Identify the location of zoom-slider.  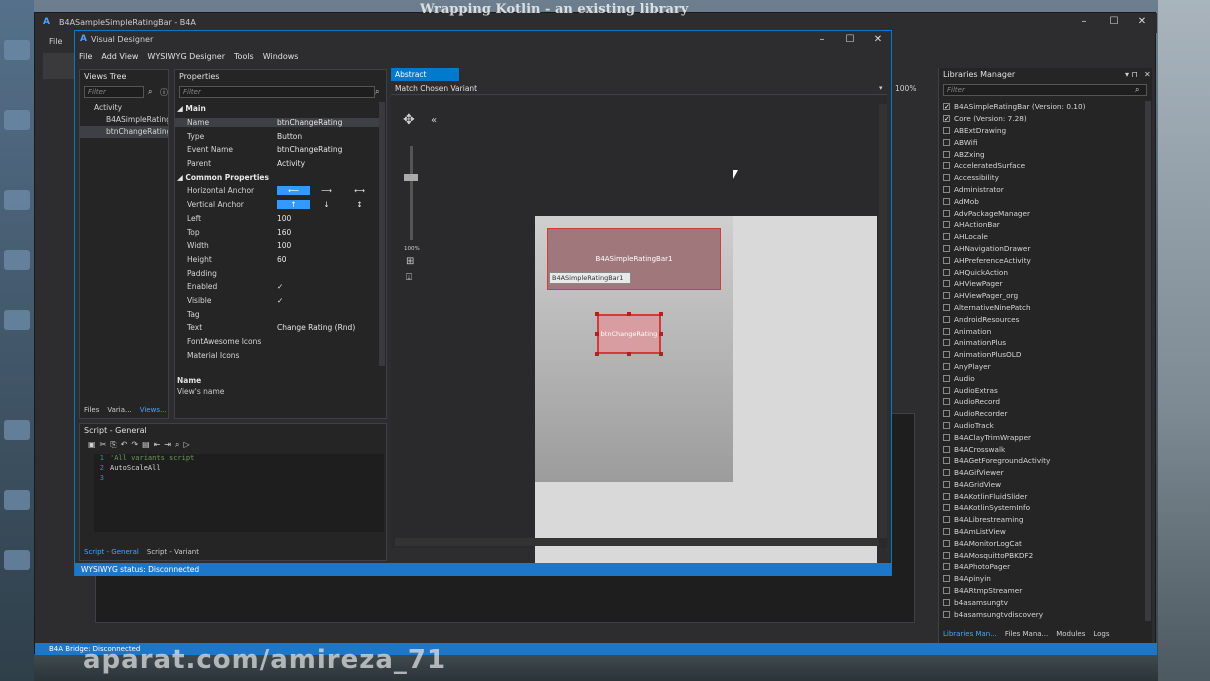
(411, 193).